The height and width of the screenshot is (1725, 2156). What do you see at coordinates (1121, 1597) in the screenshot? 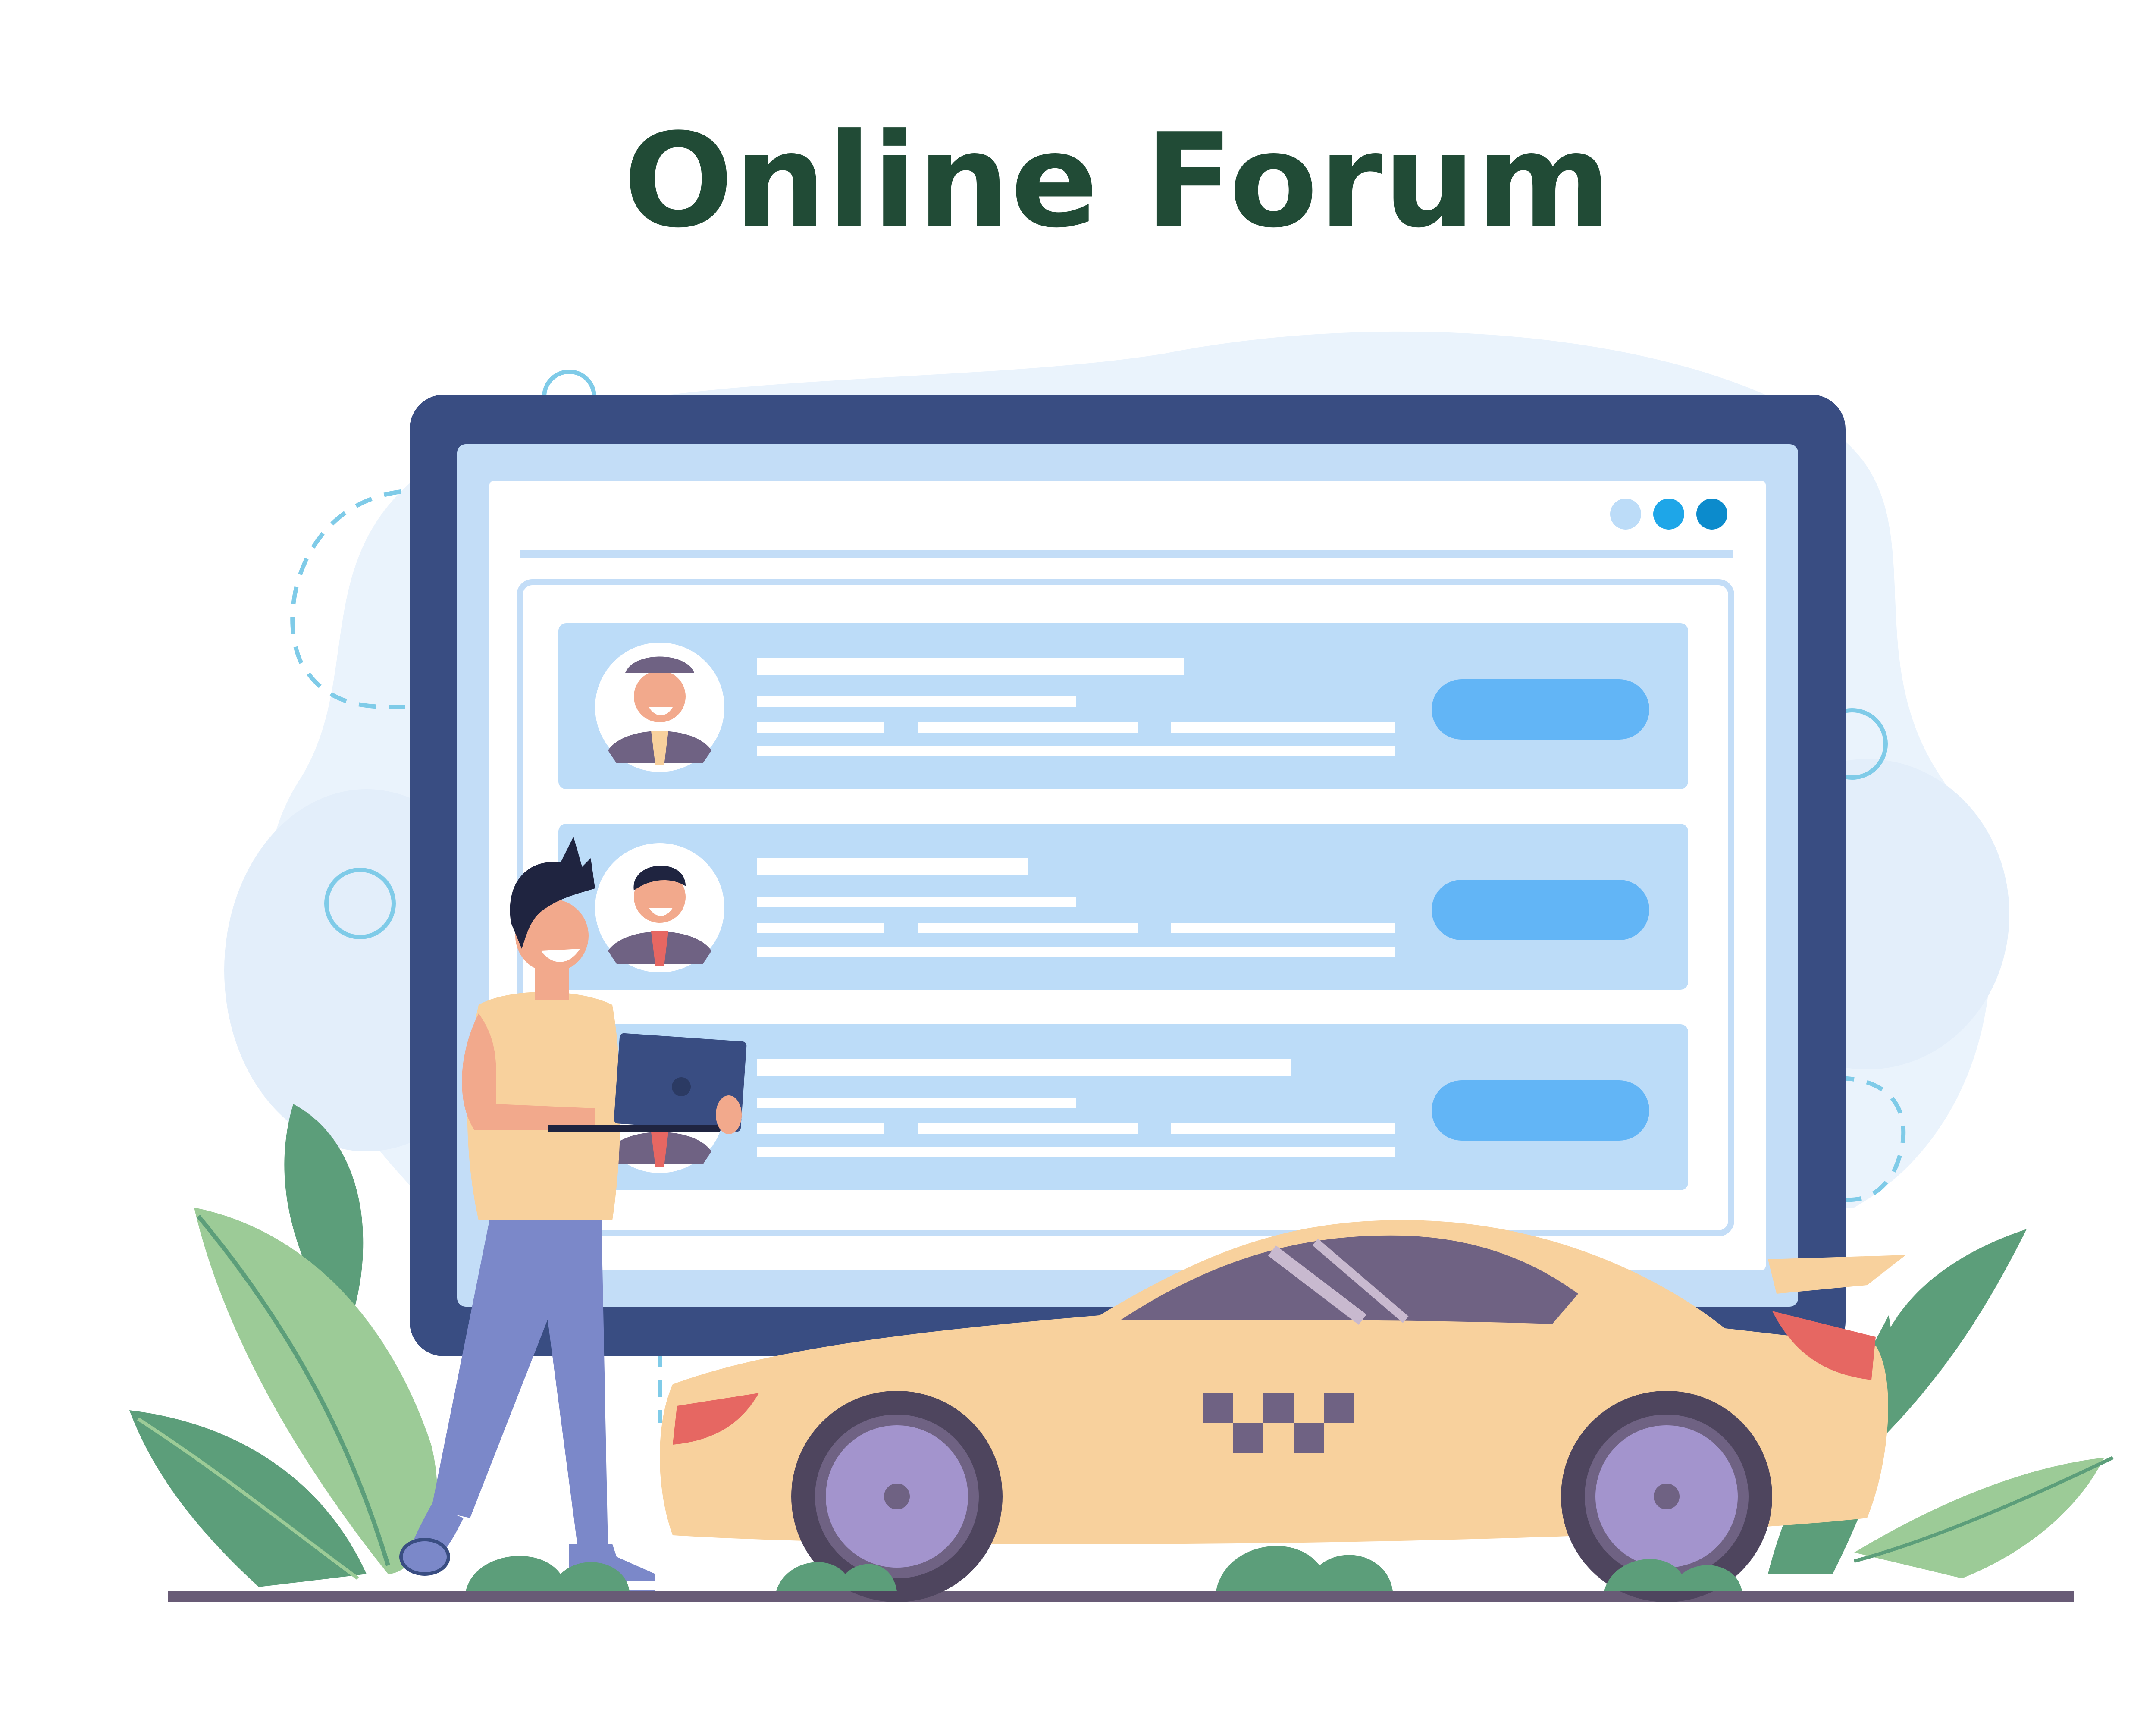
I see `ground-line` at bounding box center [1121, 1597].